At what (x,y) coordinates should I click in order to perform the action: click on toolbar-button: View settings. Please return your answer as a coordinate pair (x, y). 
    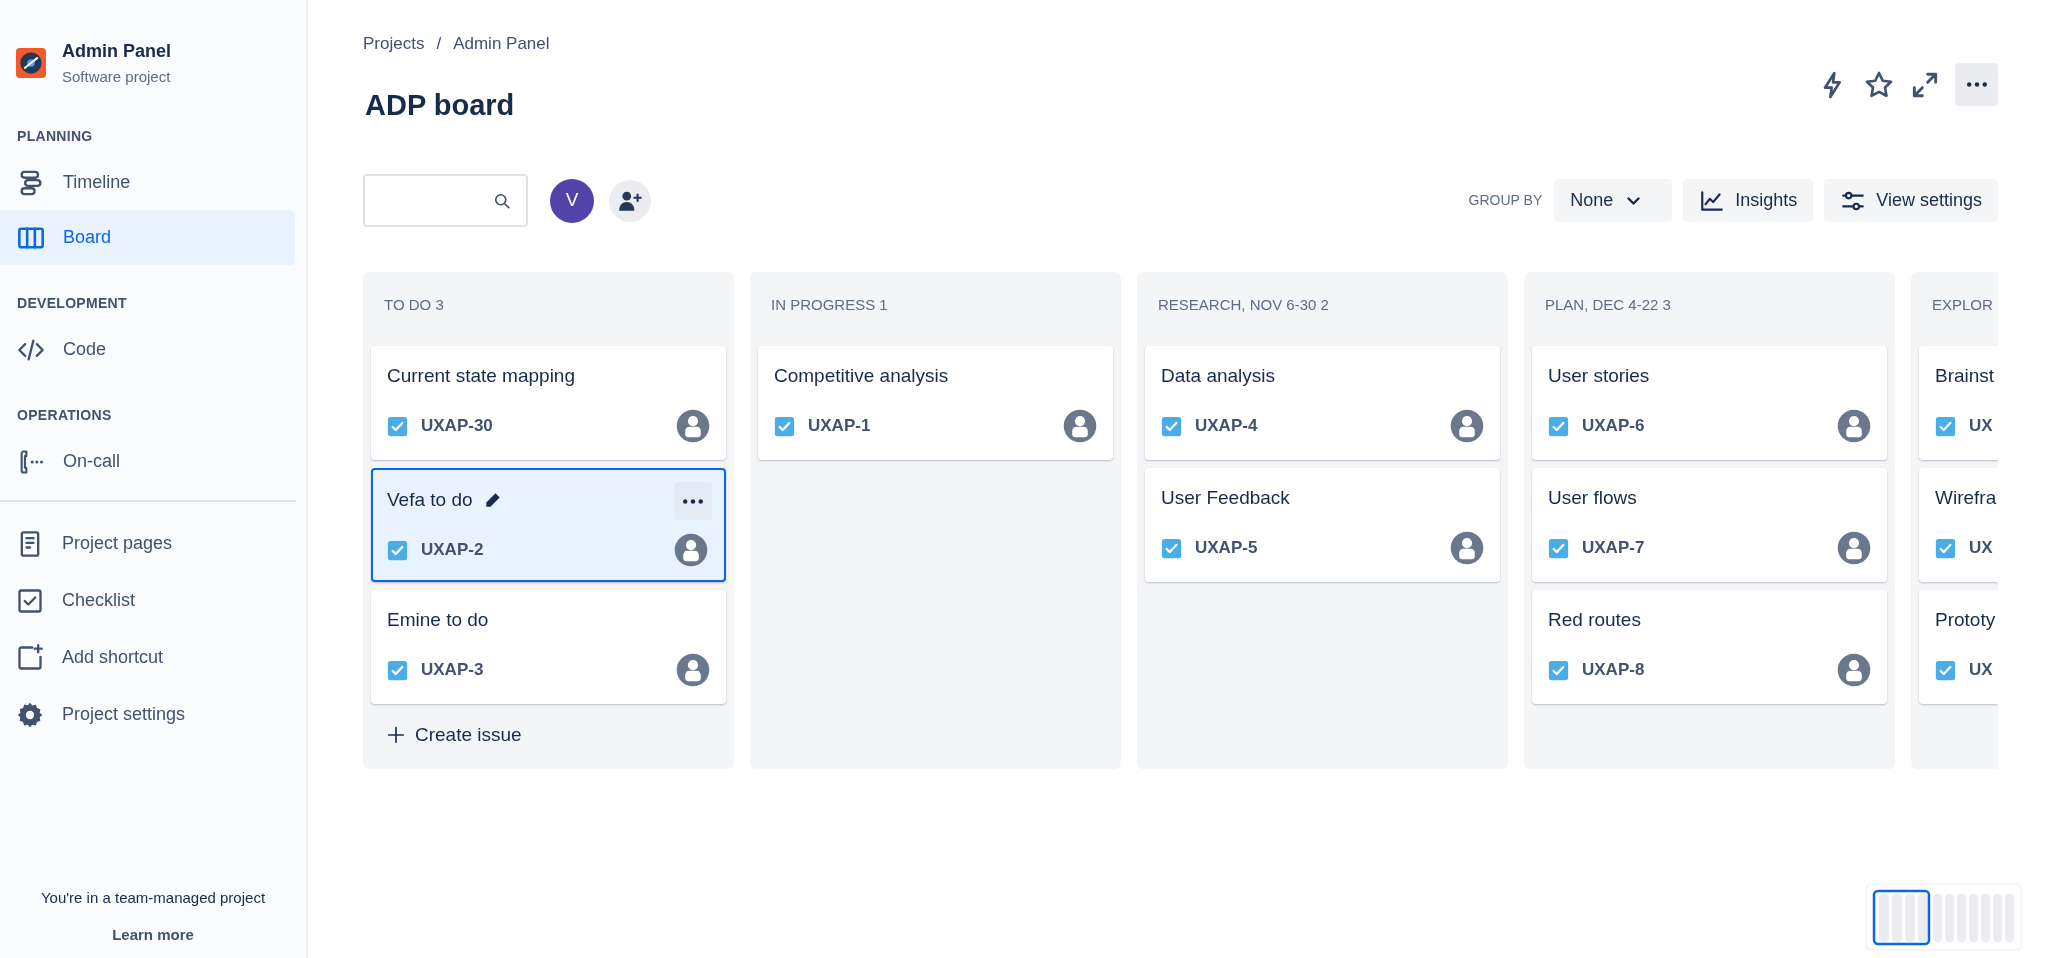
    Looking at the image, I should click on (1911, 200).